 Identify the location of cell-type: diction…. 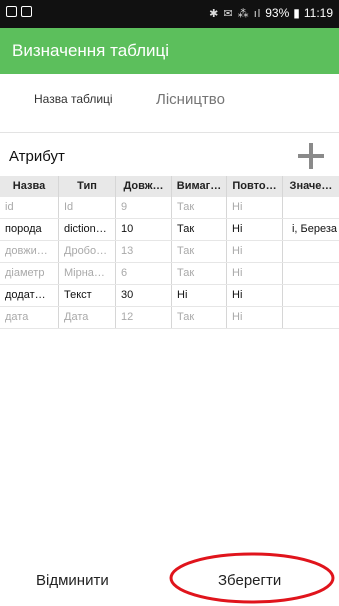
(87, 229).